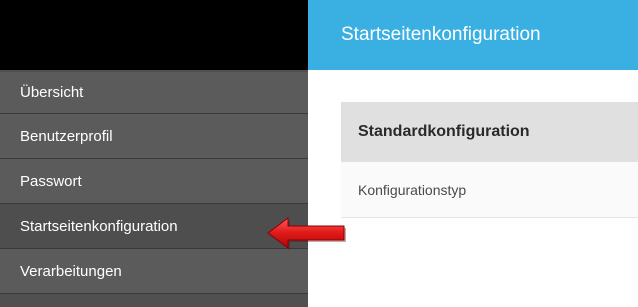 This screenshot has width=638, height=307. Describe the element at coordinates (489, 132) in the screenshot. I see `panel-heading: Standardkonfiguration` at that location.